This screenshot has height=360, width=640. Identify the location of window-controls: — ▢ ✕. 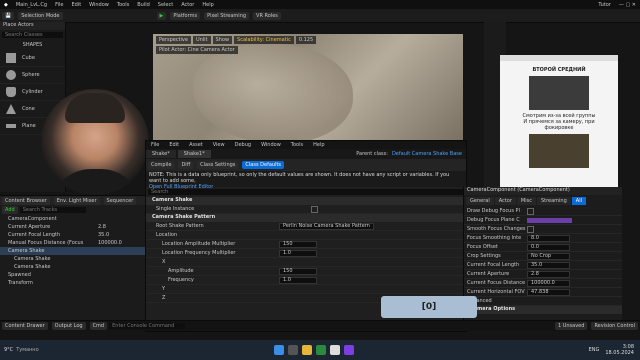
(627, 5).